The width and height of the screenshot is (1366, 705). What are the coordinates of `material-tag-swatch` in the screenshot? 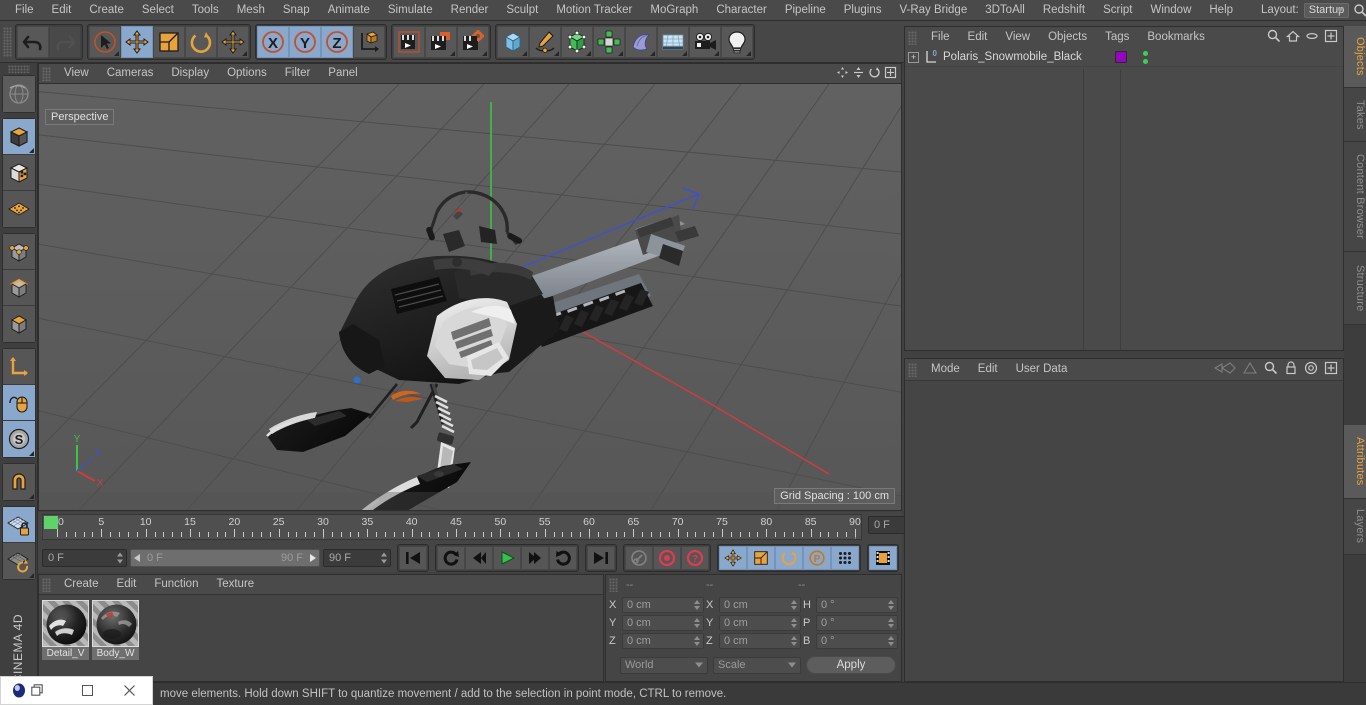 It's located at (1121, 57).